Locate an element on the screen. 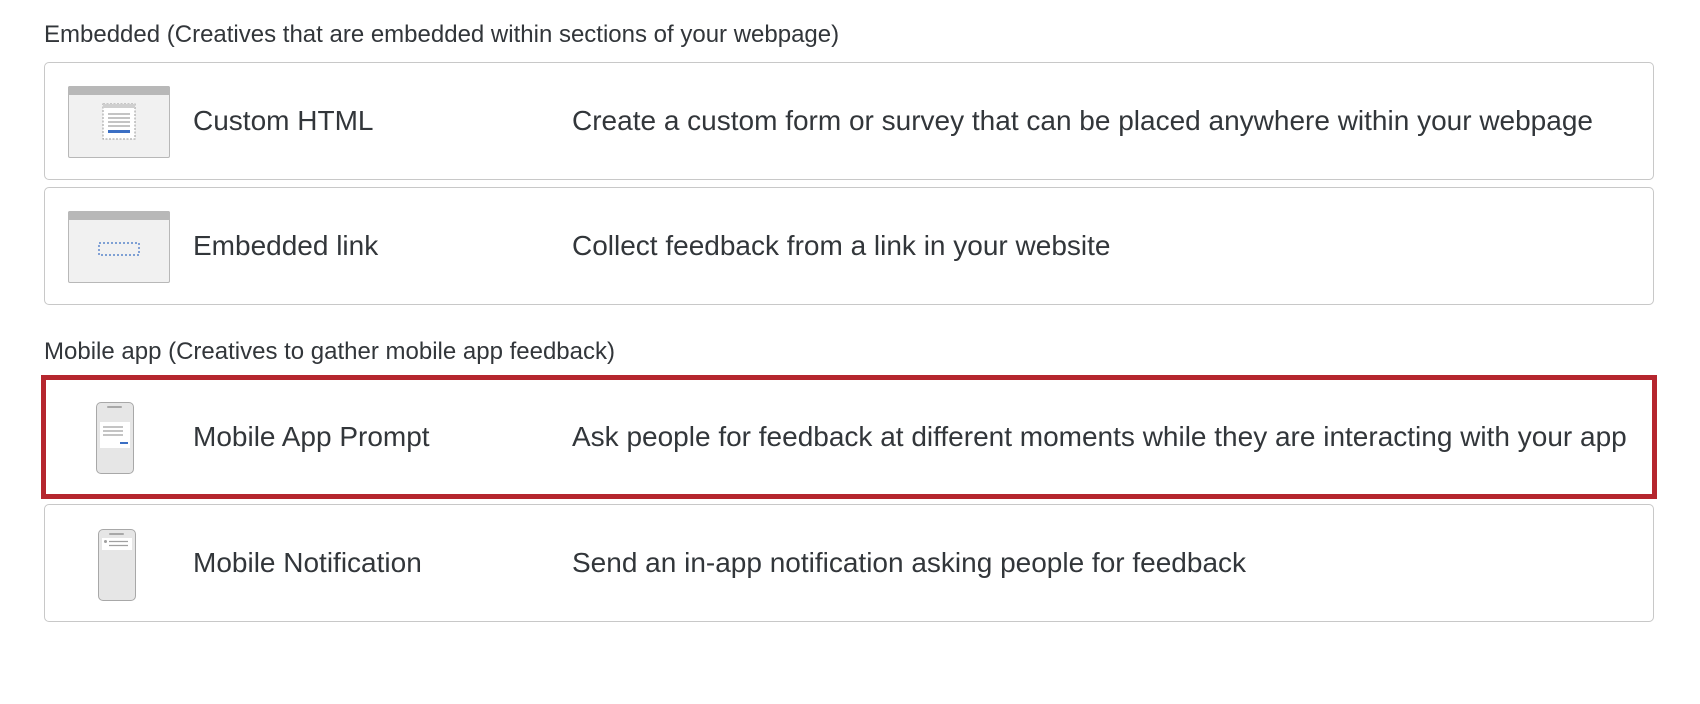 This screenshot has width=1700, height=704. embedded-link-icon is located at coordinates (118, 246).